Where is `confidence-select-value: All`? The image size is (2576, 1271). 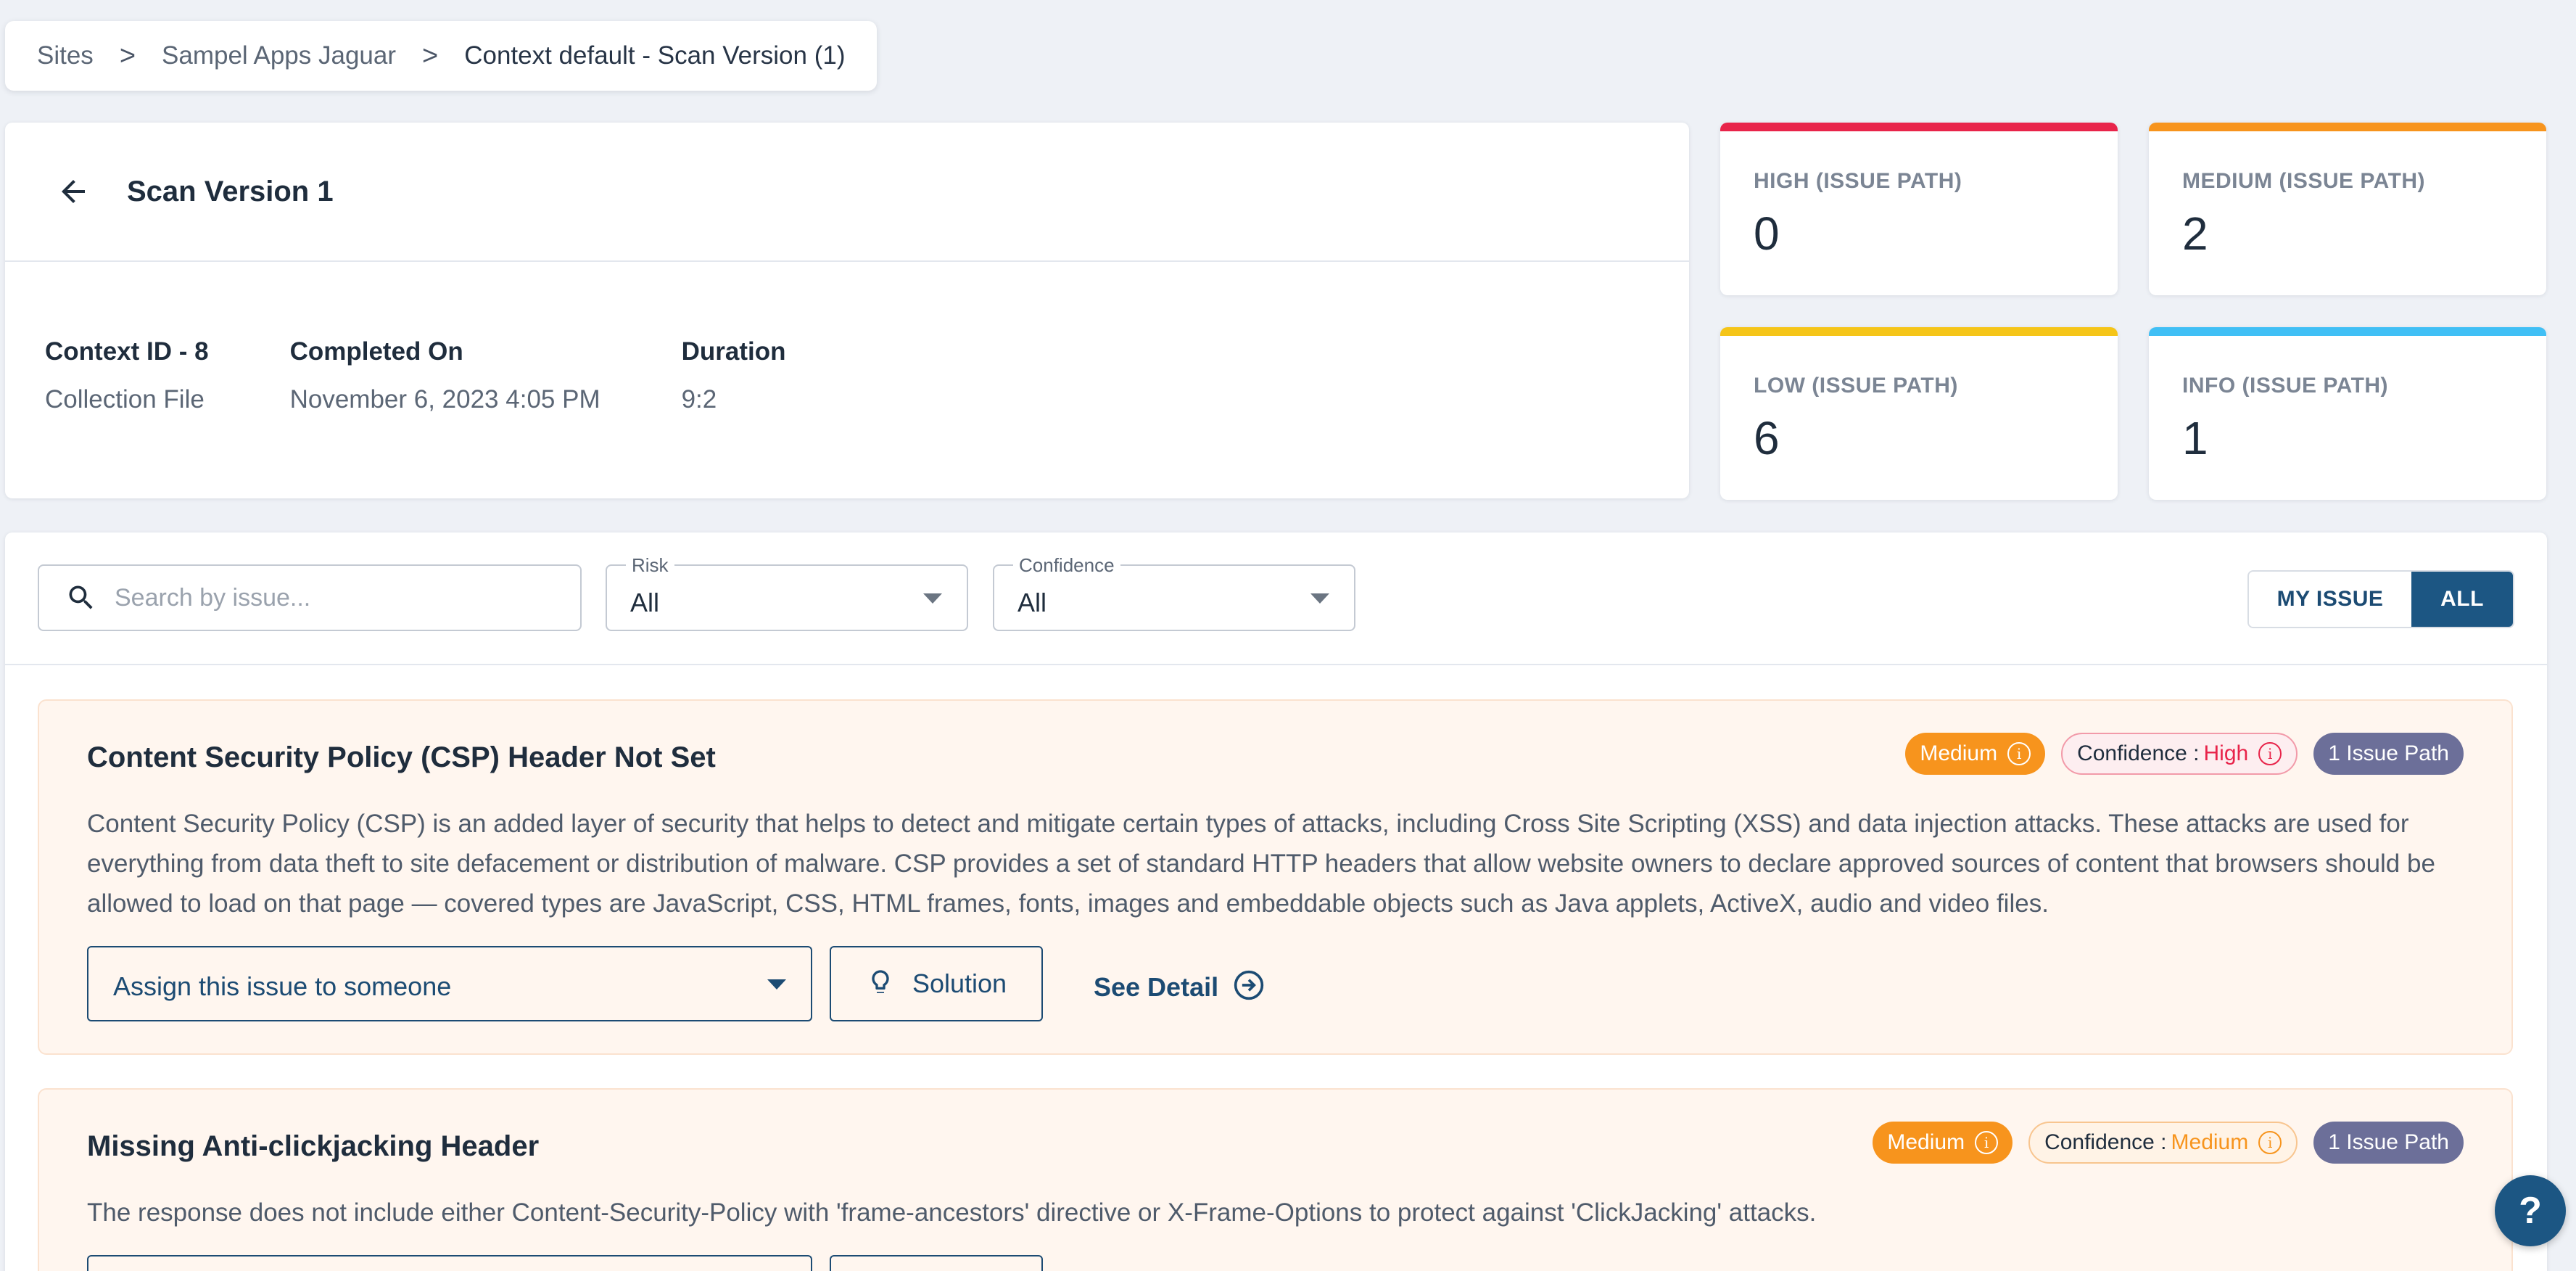 confidence-select-value: All is located at coordinates (1032, 602).